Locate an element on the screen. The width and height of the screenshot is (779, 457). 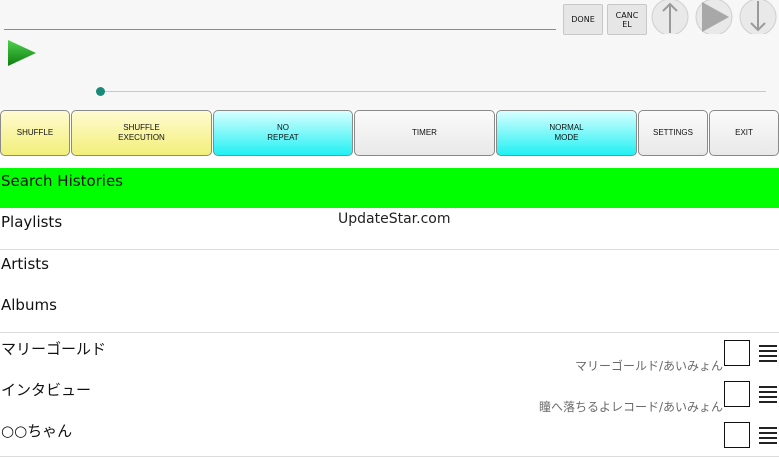
shuffle-button: SHUFFLE is located at coordinates (35, 133).